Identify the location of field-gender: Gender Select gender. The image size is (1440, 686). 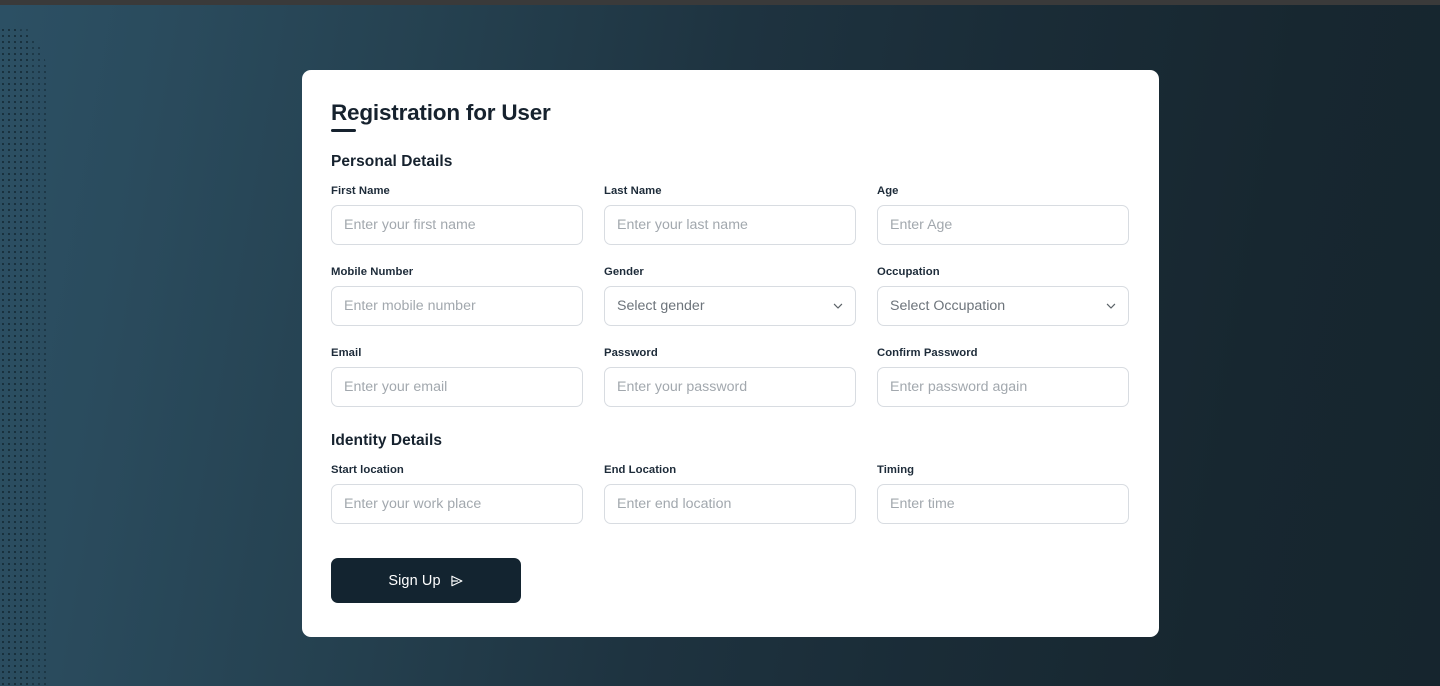
(730, 296).